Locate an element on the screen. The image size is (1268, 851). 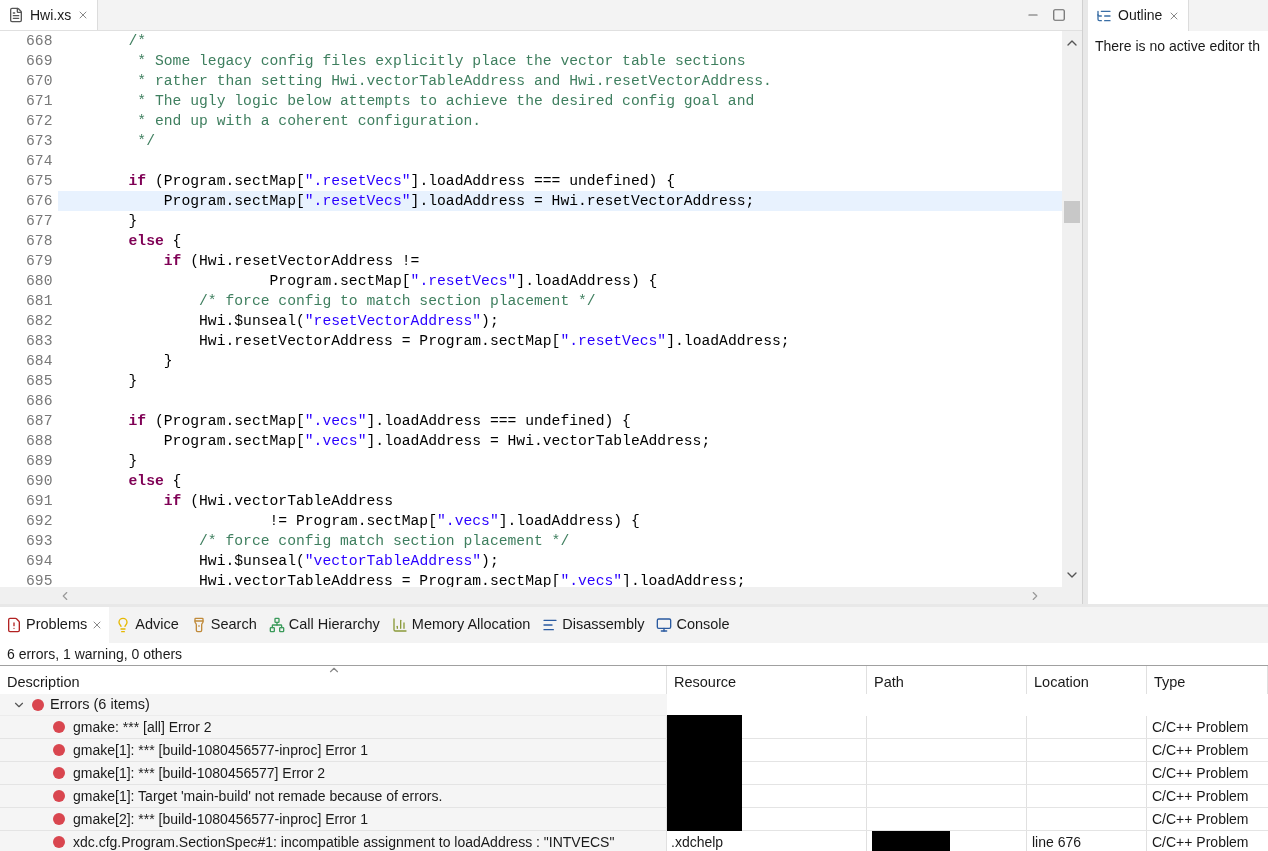
line-number: 693 is located at coordinates (39, 541).